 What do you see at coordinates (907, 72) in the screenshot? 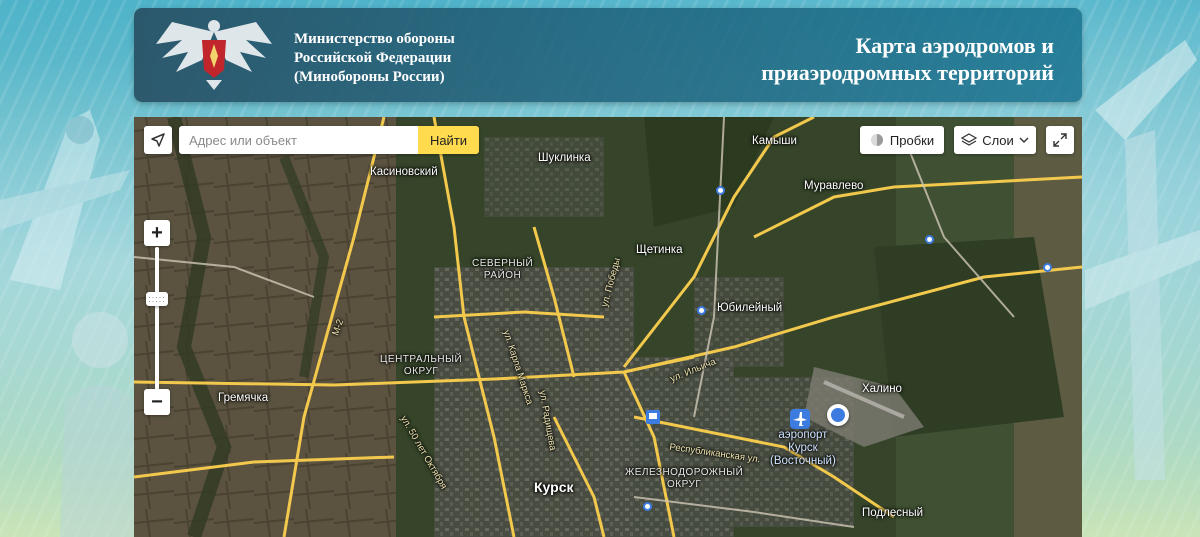
I see `page-title-line2: приаэродромных территорий` at bounding box center [907, 72].